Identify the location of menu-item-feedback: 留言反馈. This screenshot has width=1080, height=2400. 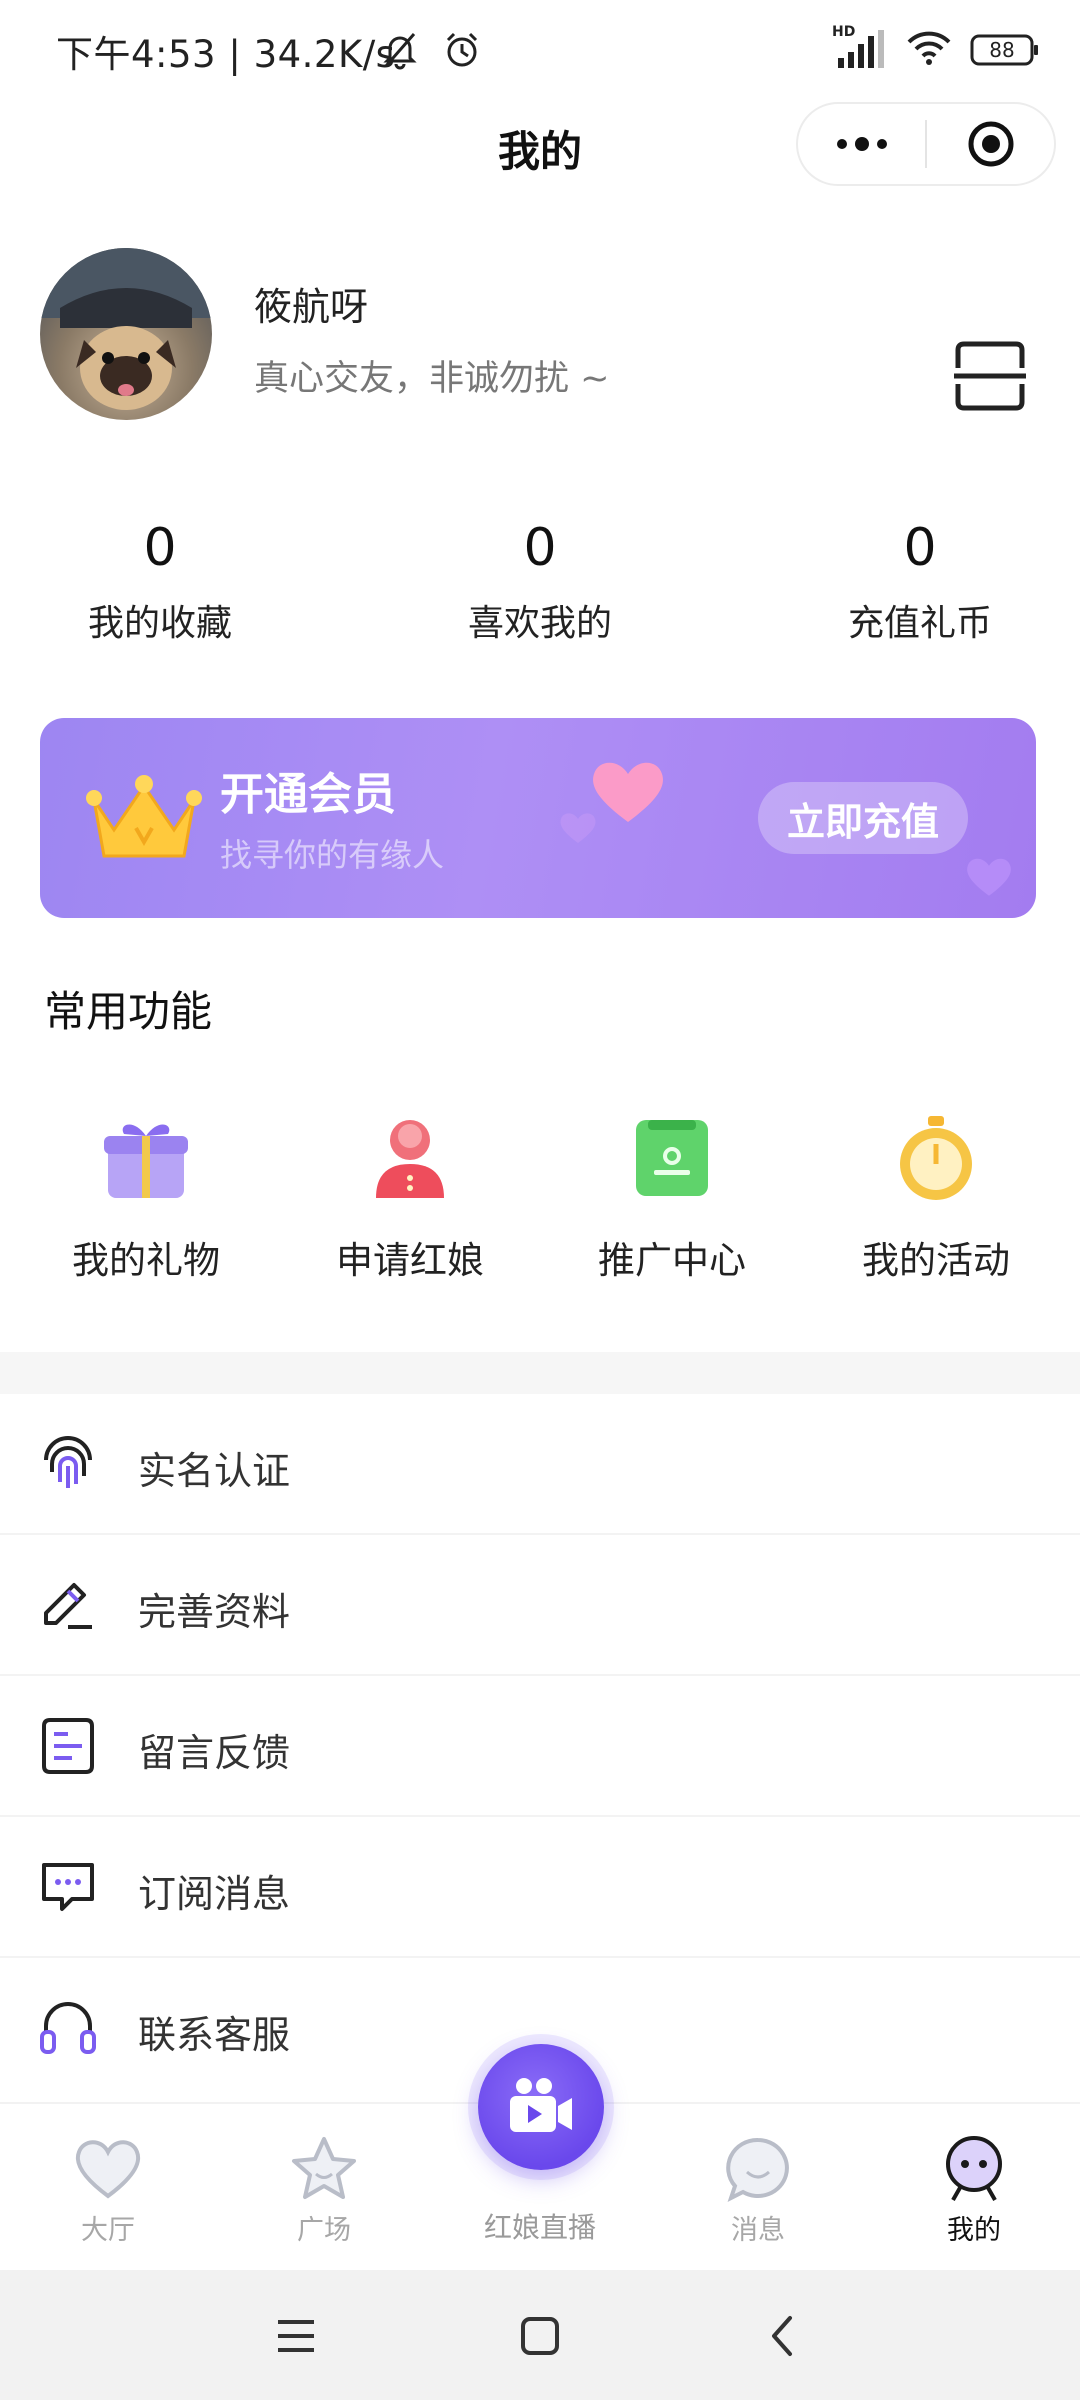
(540, 1746).